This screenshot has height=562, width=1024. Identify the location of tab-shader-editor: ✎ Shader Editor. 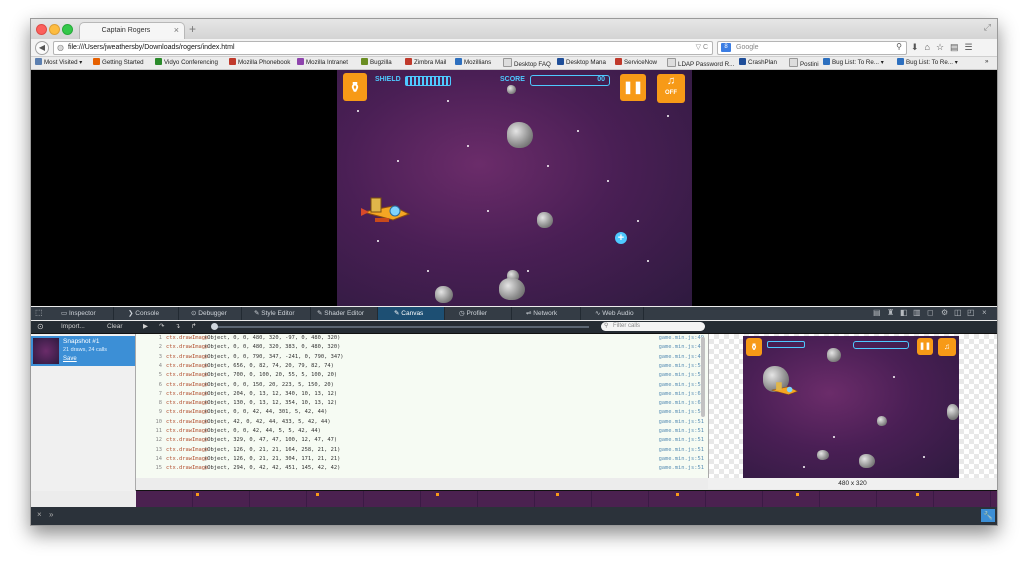
(344, 313).